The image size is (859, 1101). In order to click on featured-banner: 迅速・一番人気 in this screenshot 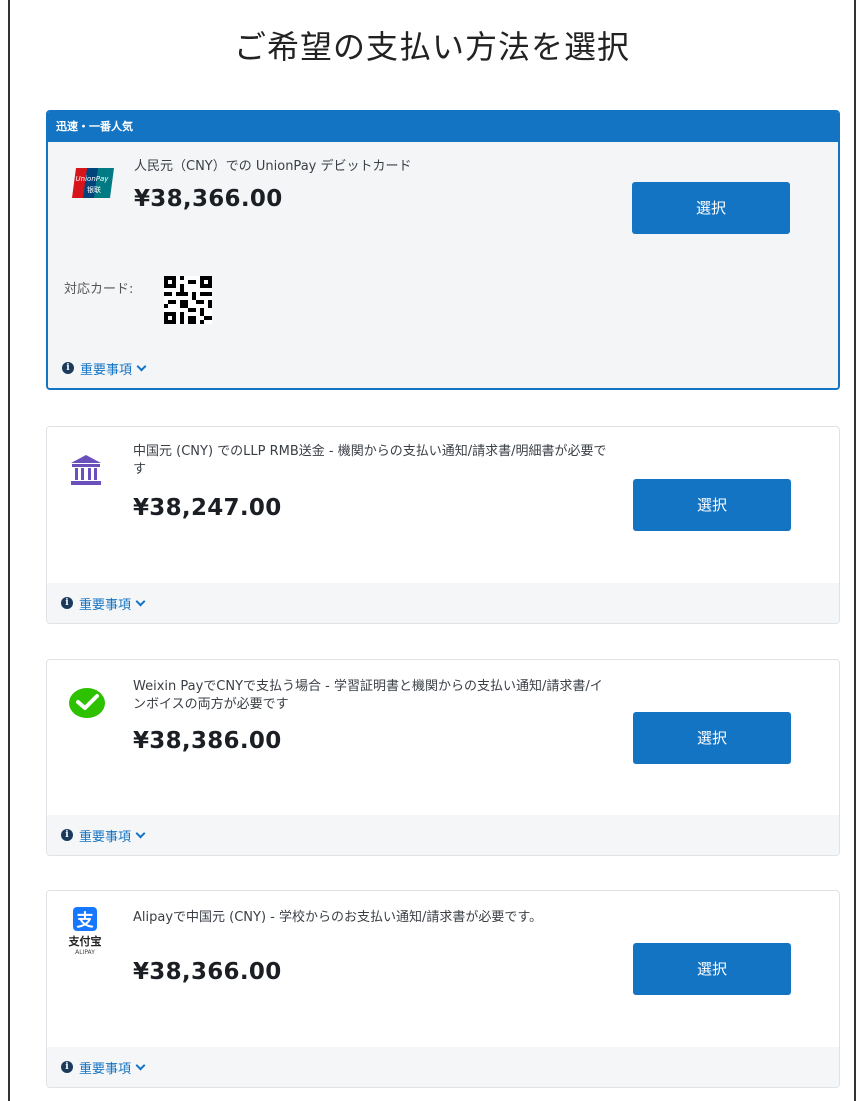, I will do `click(443, 127)`.